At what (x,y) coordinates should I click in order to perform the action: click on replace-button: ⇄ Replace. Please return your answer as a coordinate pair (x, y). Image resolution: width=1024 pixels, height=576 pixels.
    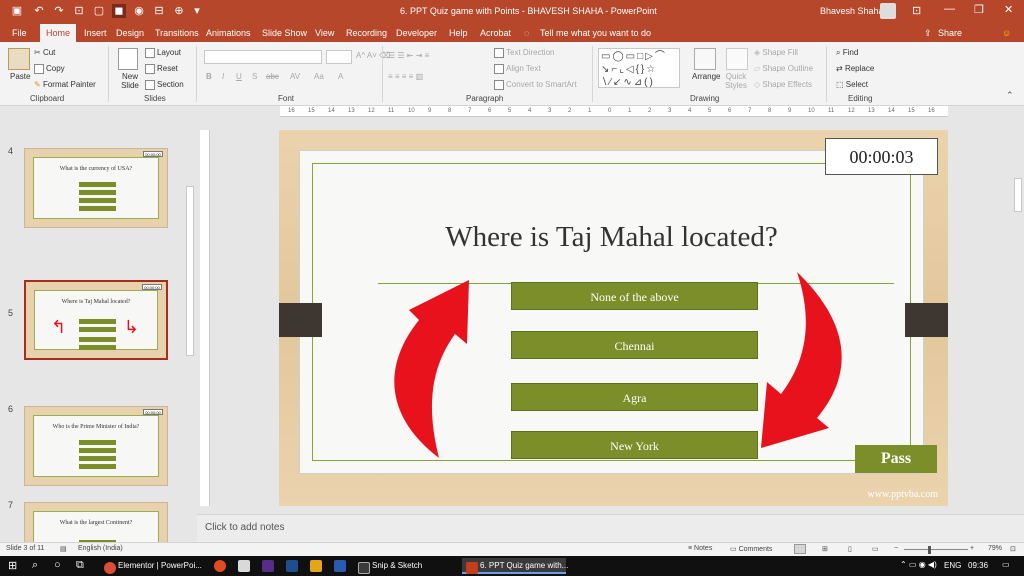
    Looking at the image, I should click on (855, 68).